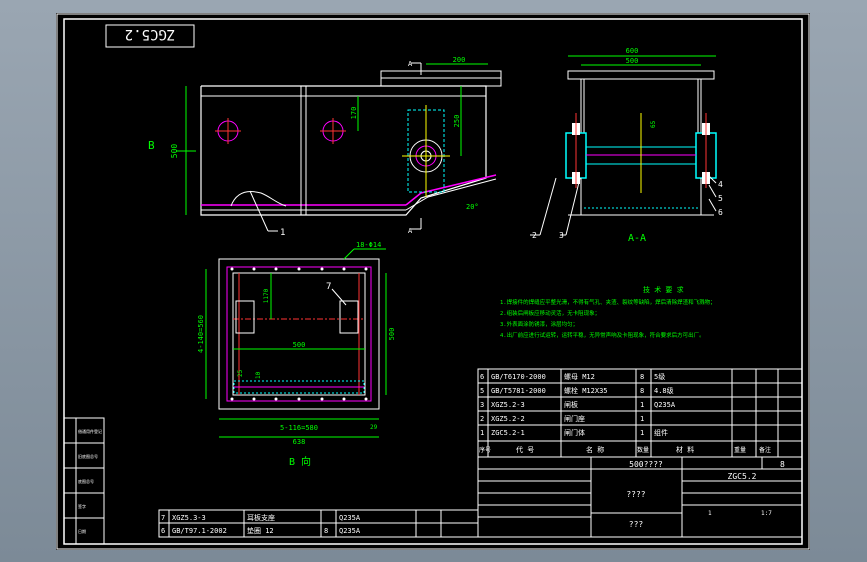 The width and height of the screenshot is (867, 562). I want to click on bom-u4-qty: 1, so click(642, 433).